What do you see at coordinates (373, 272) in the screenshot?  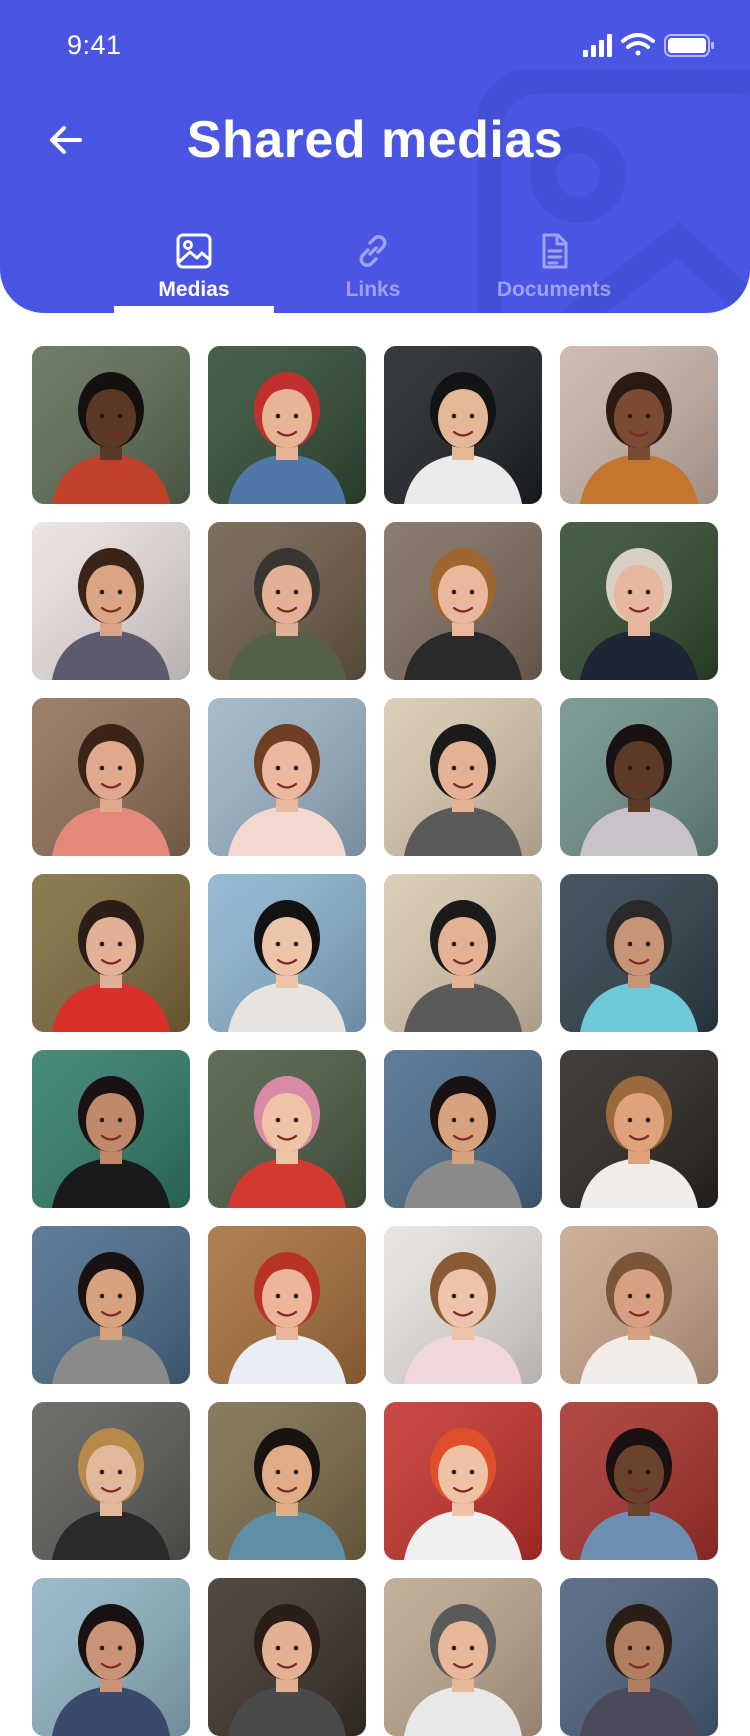 I see `tab-links: Links` at bounding box center [373, 272].